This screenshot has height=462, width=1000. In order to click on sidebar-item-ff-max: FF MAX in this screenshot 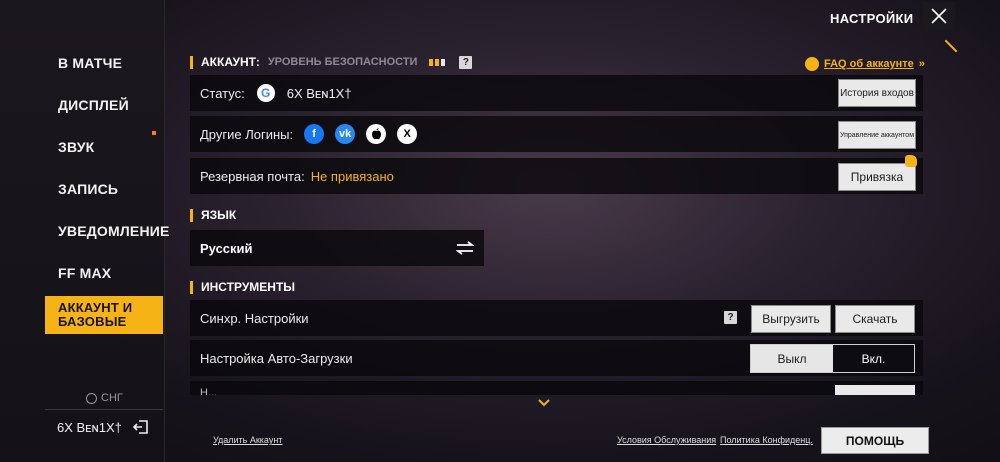, I will do `click(104, 273)`.